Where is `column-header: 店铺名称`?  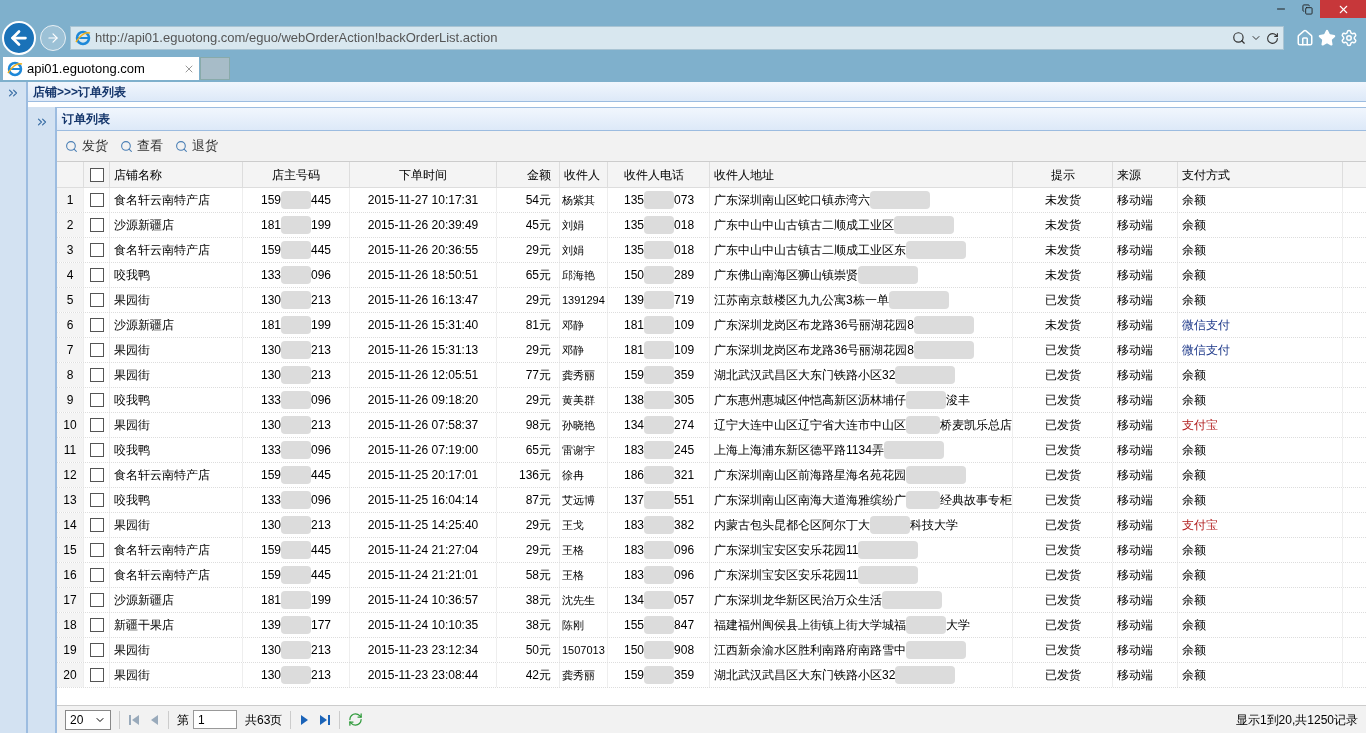
column-header: 店铺名称 is located at coordinates (176, 174).